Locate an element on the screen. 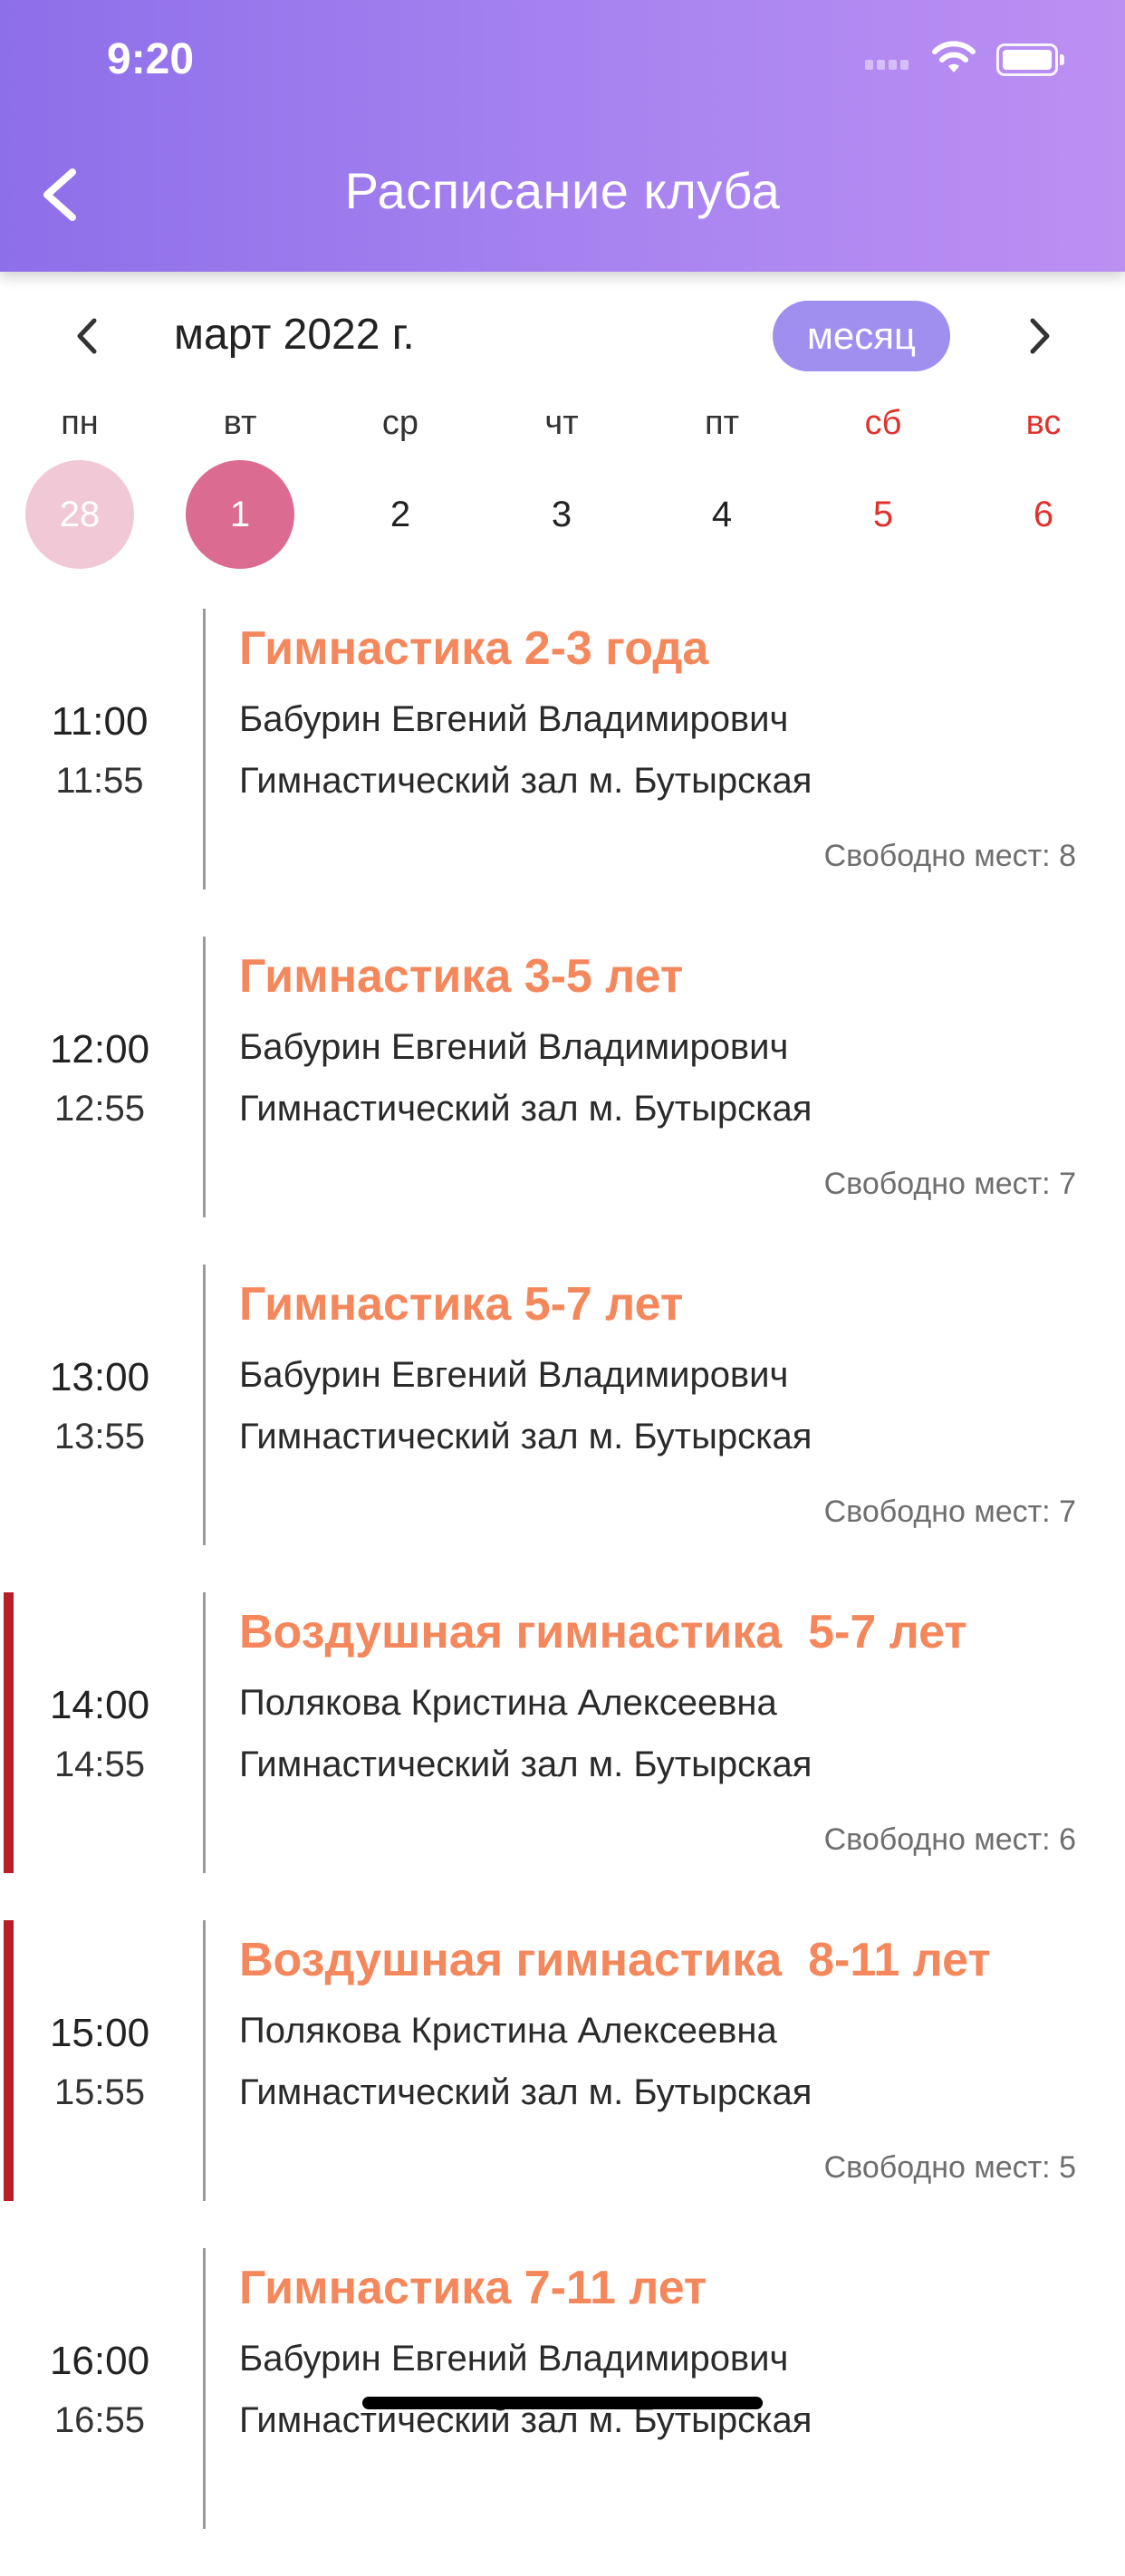 The image size is (1125, 2576). page-title: Расписание клуба is located at coordinates (562, 190).